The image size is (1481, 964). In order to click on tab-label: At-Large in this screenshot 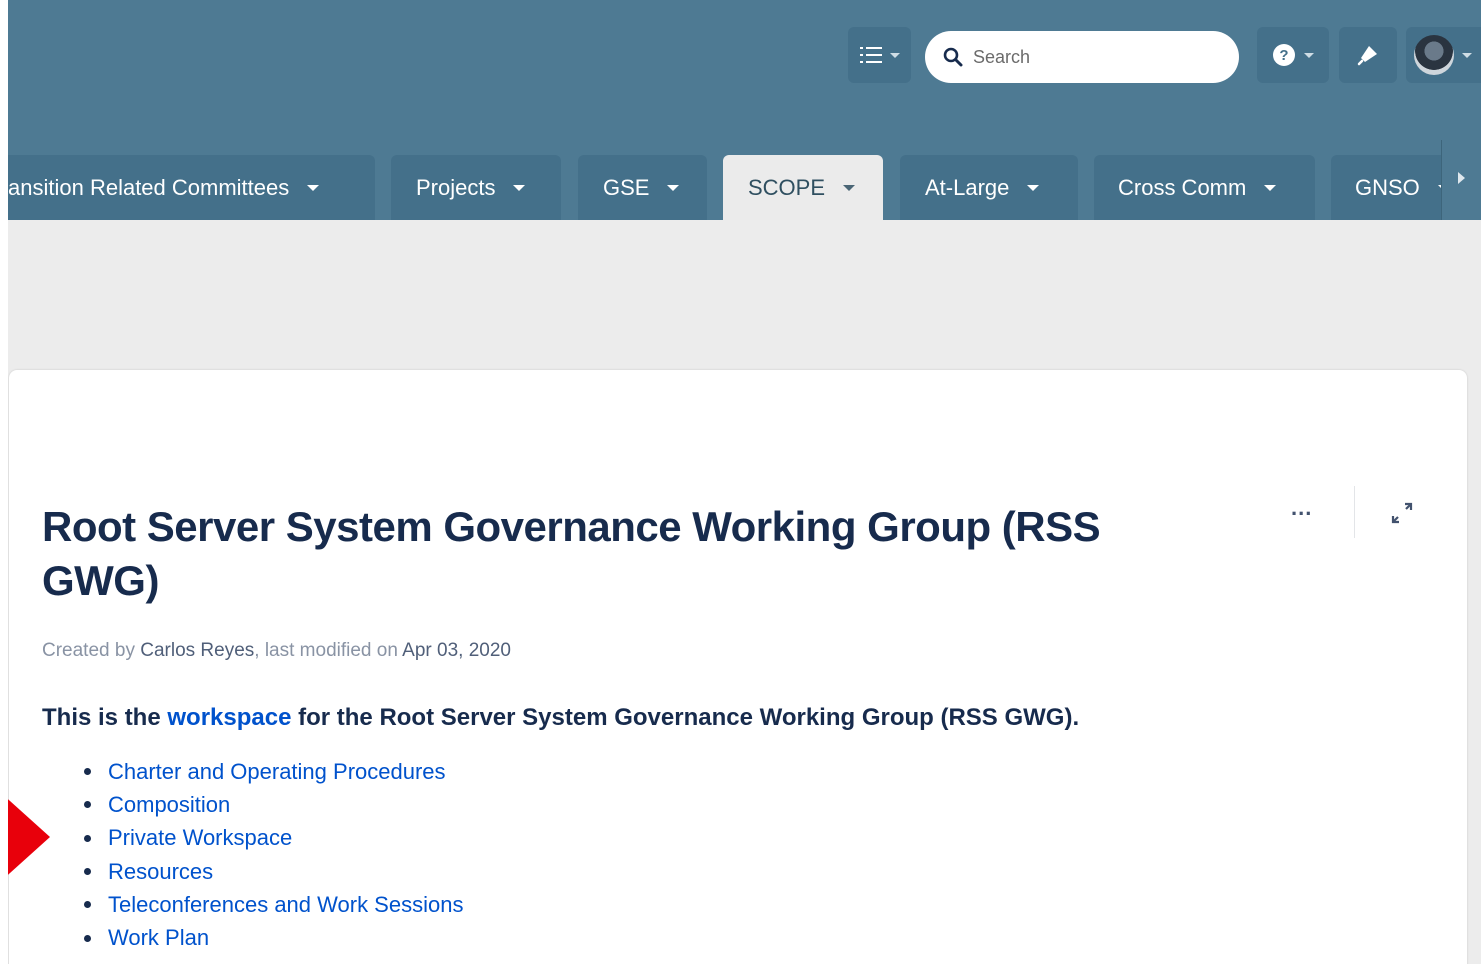, I will do `click(967, 187)`.